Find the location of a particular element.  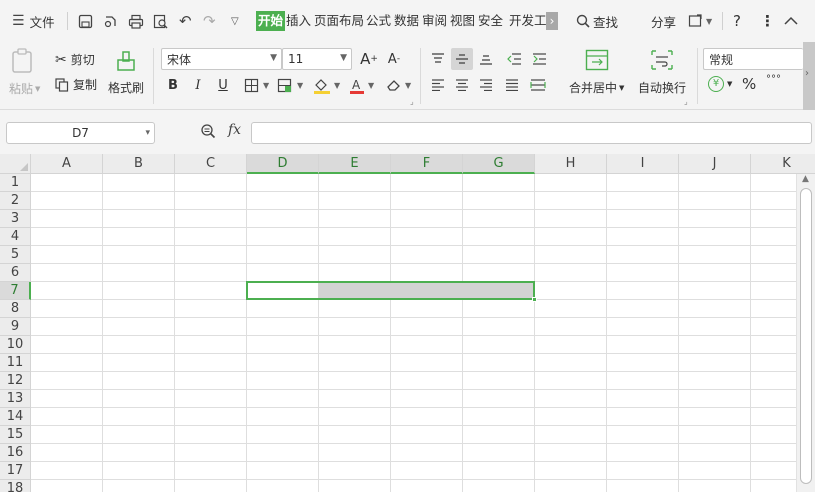

scrollbar-thumb is located at coordinates (806, 336).